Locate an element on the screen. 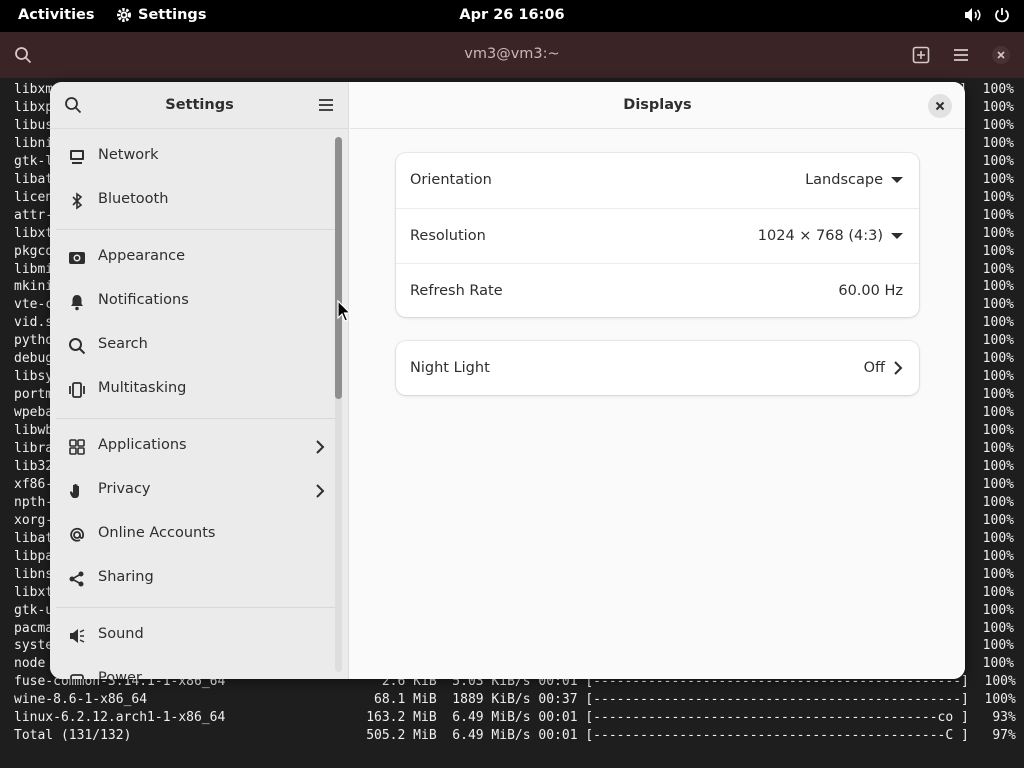  sidebar-item-sharing: Sharing is located at coordinates (192, 578).